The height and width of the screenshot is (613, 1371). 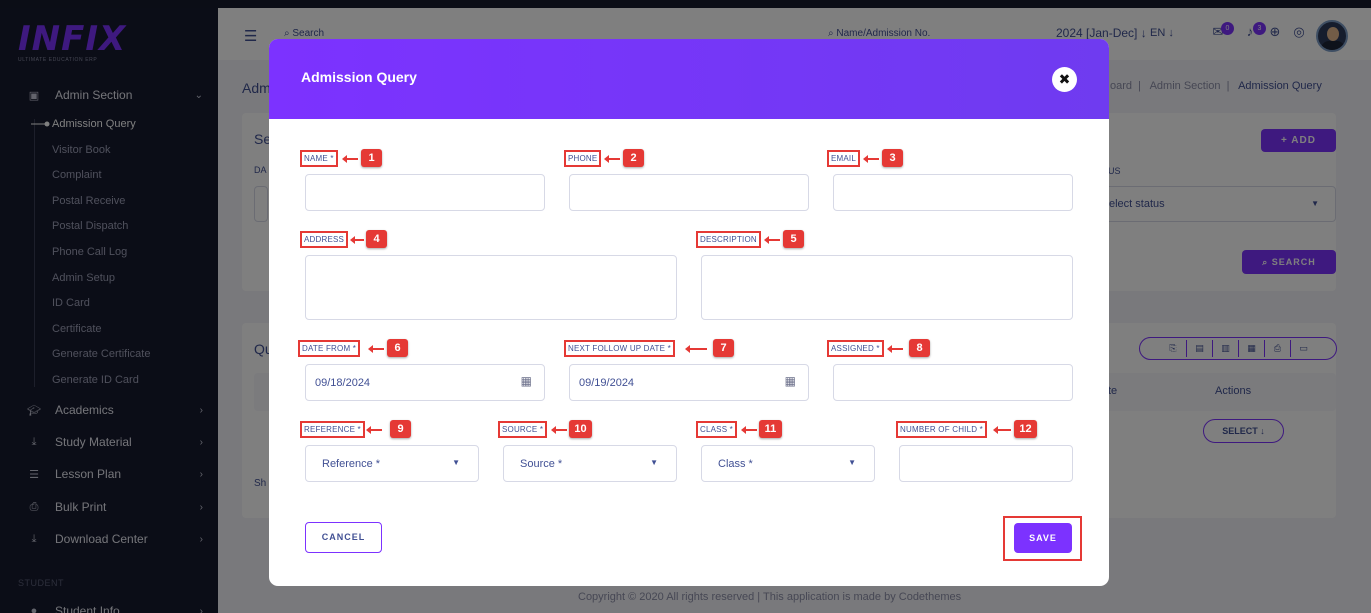 What do you see at coordinates (343, 383) in the screenshot?
I see `date-from-value: 09/18/2024` at bounding box center [343, 383].